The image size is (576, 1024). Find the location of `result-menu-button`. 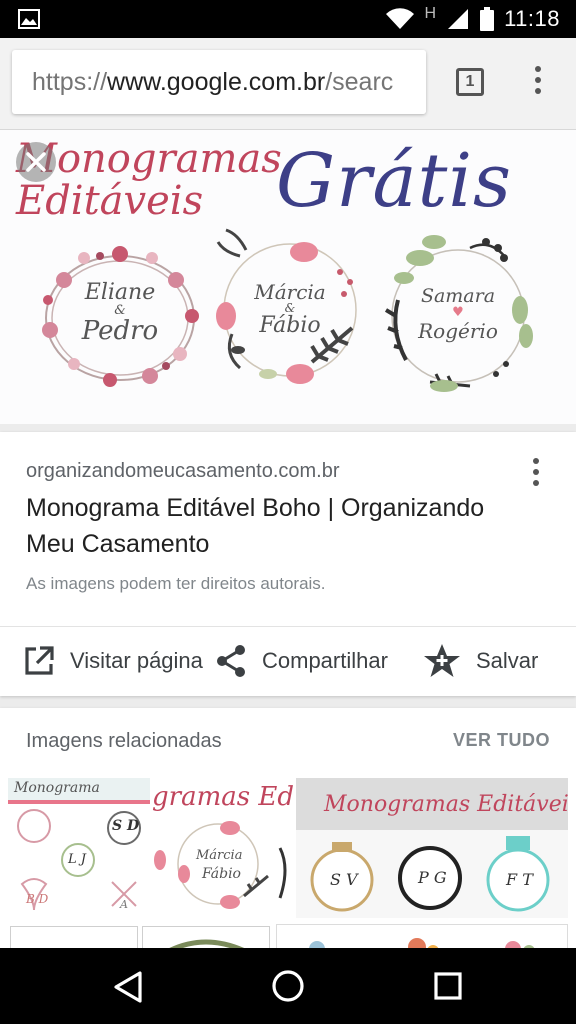

result-menu-button is located at coordinates (536, 475).